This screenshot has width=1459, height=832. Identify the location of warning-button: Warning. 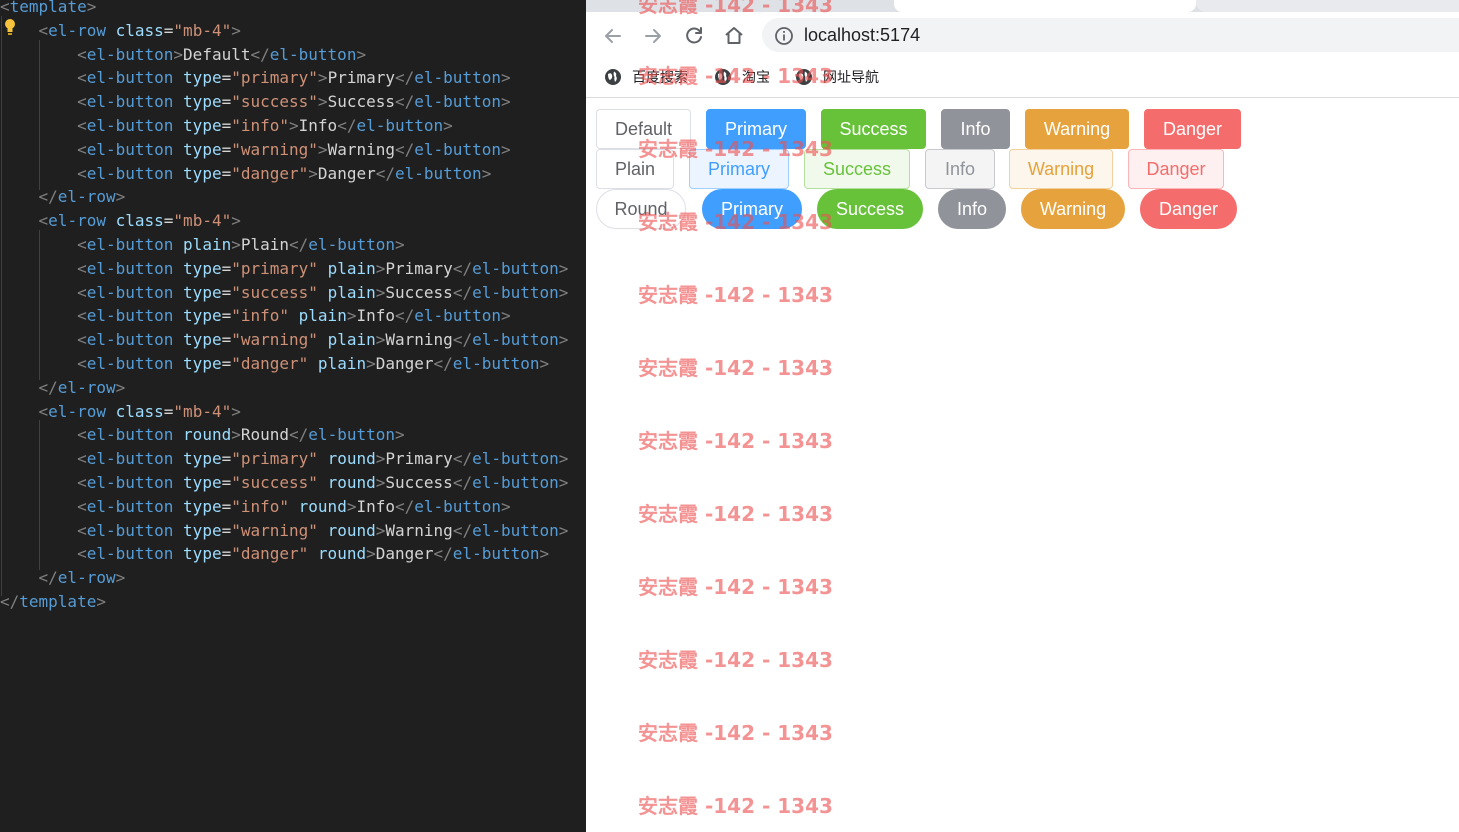
(1077, 129).